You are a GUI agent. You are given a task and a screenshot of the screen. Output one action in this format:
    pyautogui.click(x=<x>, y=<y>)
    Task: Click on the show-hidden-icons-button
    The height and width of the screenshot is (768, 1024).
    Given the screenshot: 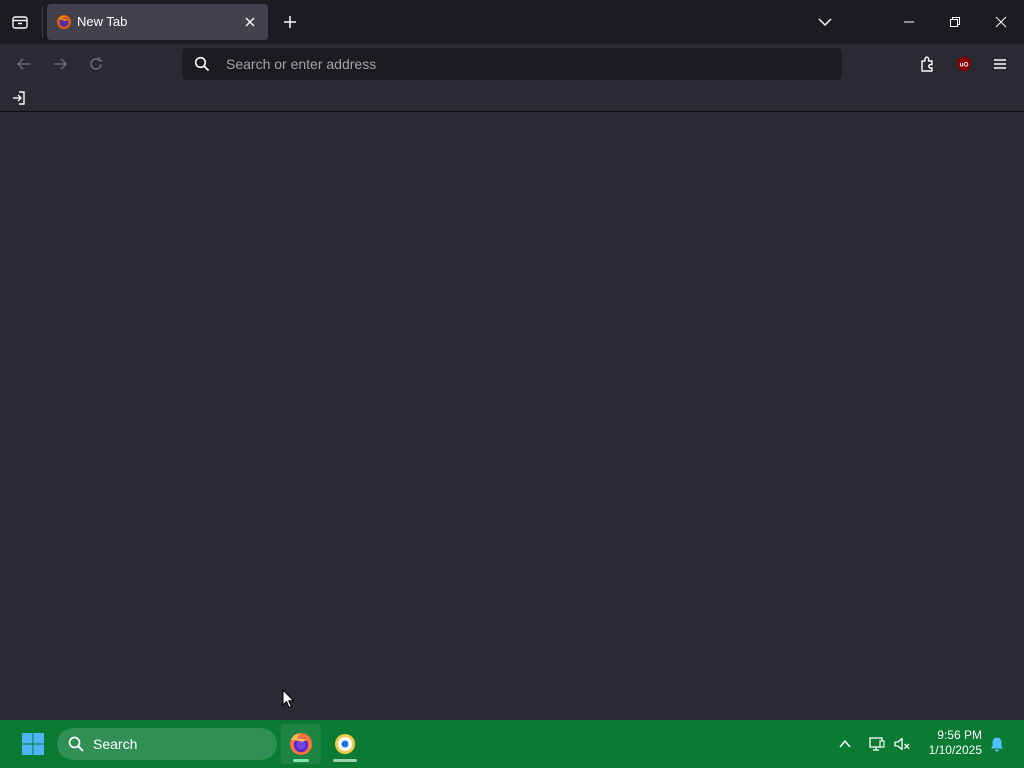 What is the action you would take?
    pyautogui.click(x=845, y=744)
    